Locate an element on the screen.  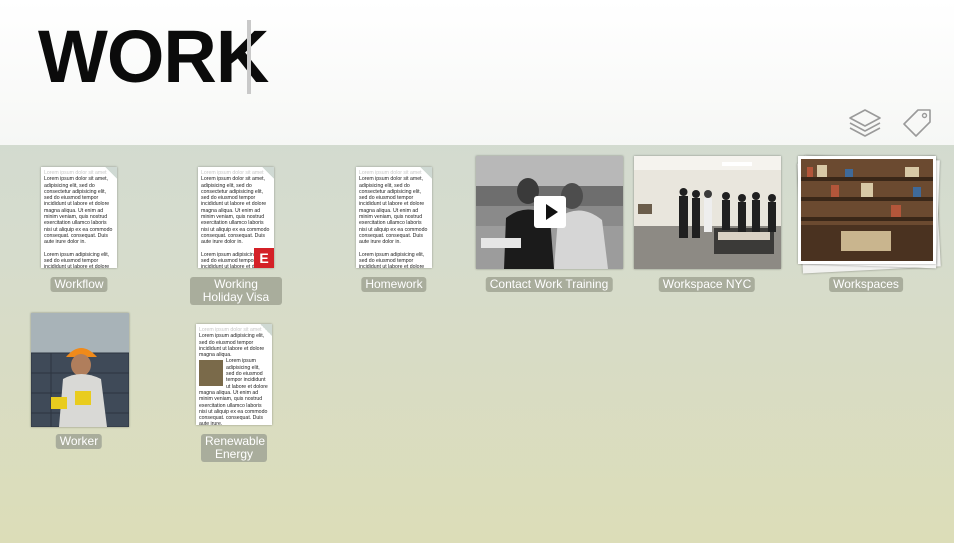
tag-icon is located at coordinates (917, 123).